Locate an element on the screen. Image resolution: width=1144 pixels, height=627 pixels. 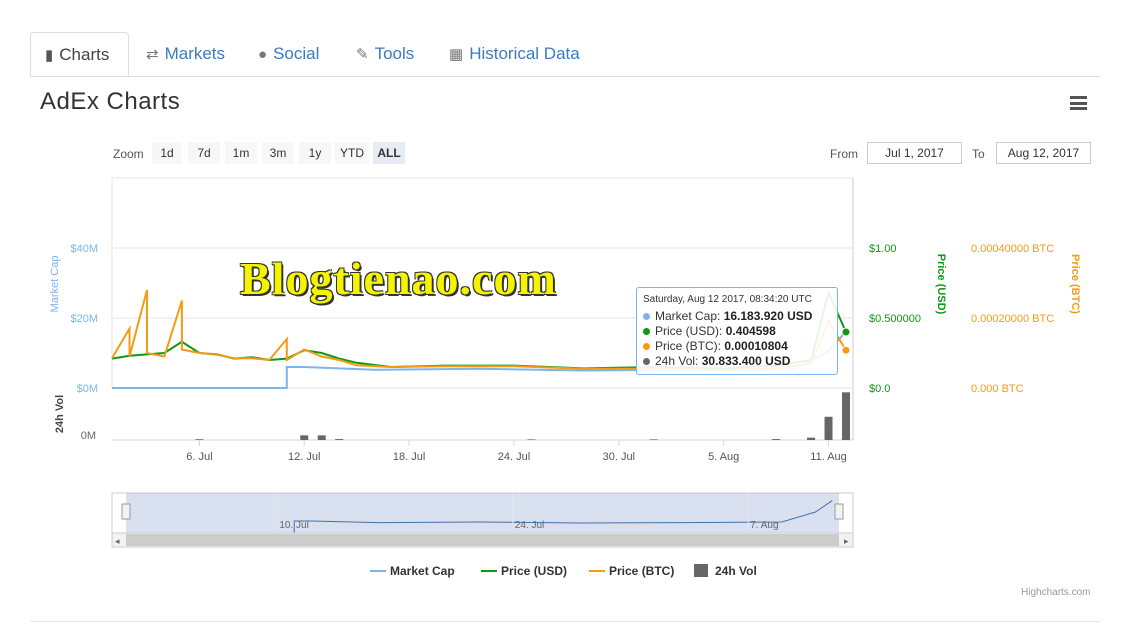
tooltip-row-volume: 24h Vol: 30.833.400 USD is located at coordinates (737, 361).